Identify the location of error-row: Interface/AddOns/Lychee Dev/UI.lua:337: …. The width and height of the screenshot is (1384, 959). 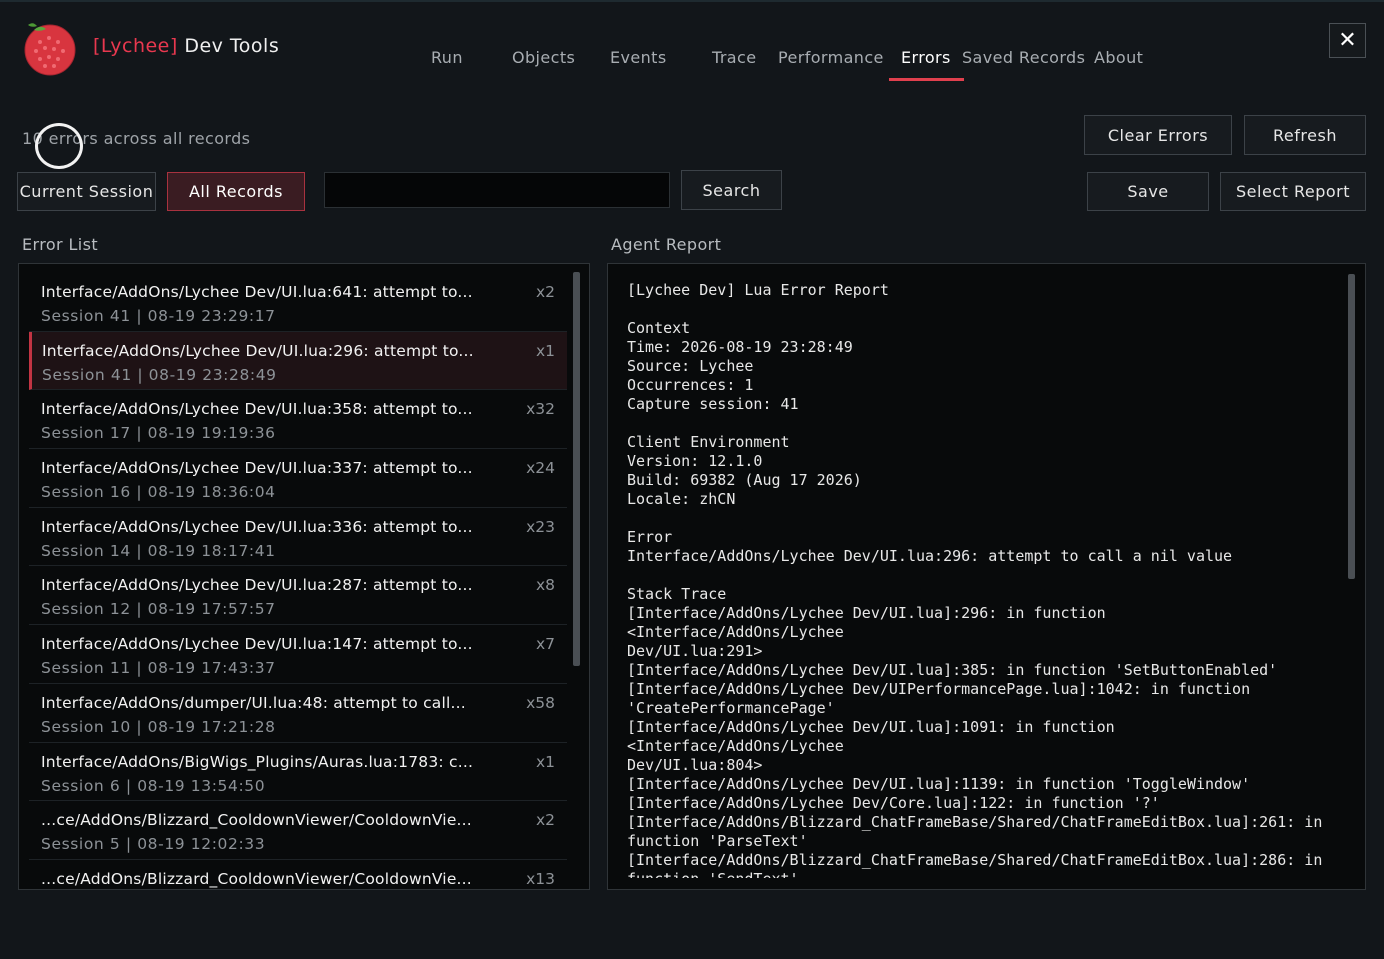
(298, 478).